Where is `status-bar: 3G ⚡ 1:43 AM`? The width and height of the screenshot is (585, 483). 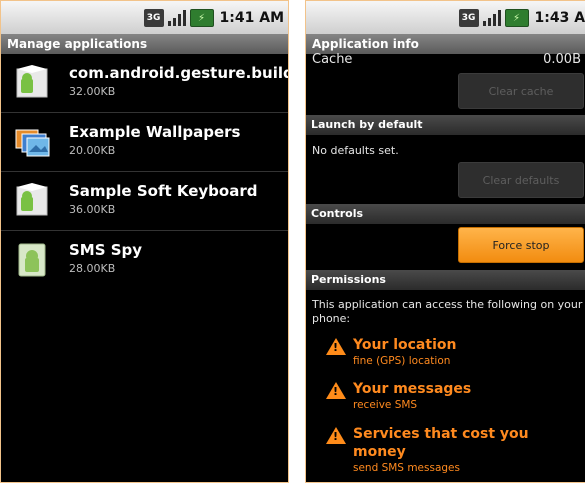
status-bar: 3G ⚡ 1:43 AM is located at coordinates (445, 18).